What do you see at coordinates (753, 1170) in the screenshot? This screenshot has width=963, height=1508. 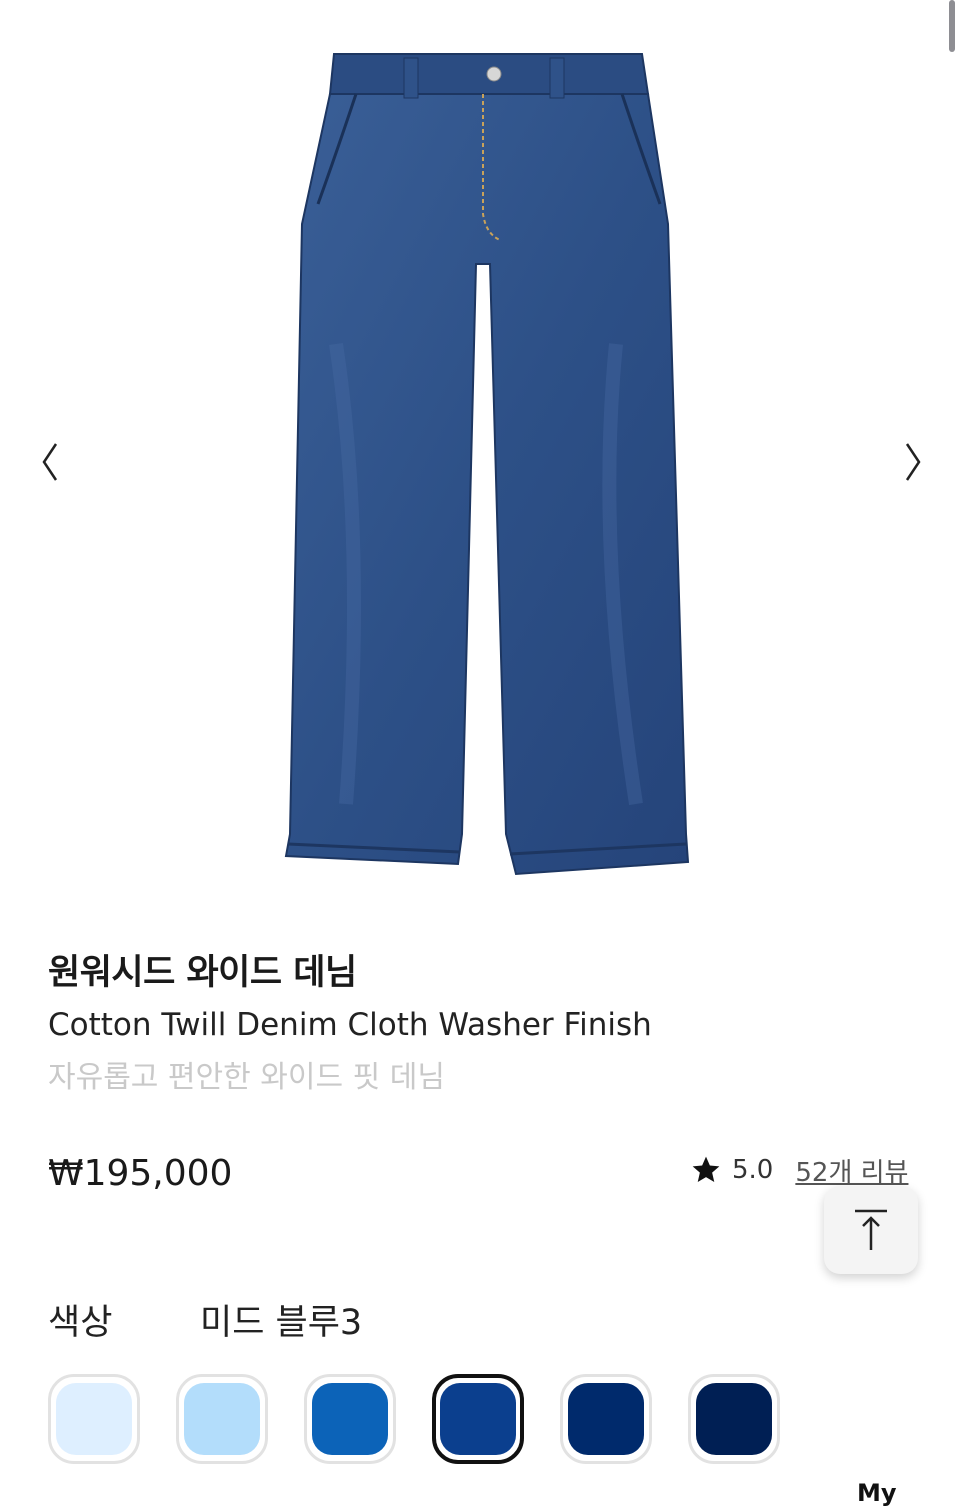 I see `rating-score: 5.0` at bounding box center [753, 1170].